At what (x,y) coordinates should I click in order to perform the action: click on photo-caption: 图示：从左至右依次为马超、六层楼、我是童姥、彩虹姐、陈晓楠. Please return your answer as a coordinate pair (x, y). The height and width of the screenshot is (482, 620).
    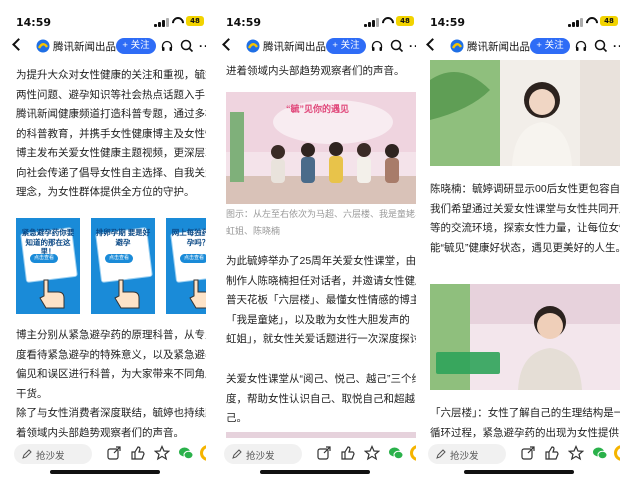
    Looking at the image, I should click on (321, 222).